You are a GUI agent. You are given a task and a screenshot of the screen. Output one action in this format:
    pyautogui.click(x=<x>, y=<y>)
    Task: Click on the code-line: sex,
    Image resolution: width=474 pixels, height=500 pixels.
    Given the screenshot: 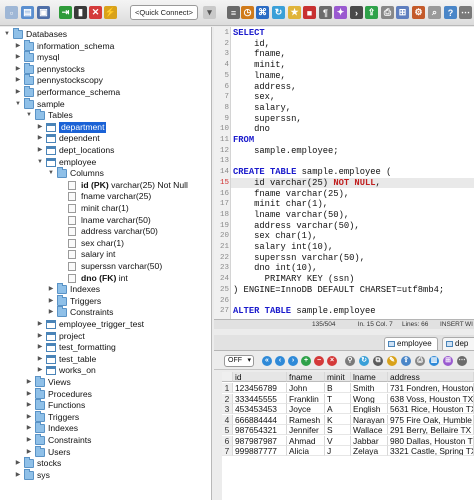 What is the action you would take?
    pyautogui.click(x=254, y=97)
    